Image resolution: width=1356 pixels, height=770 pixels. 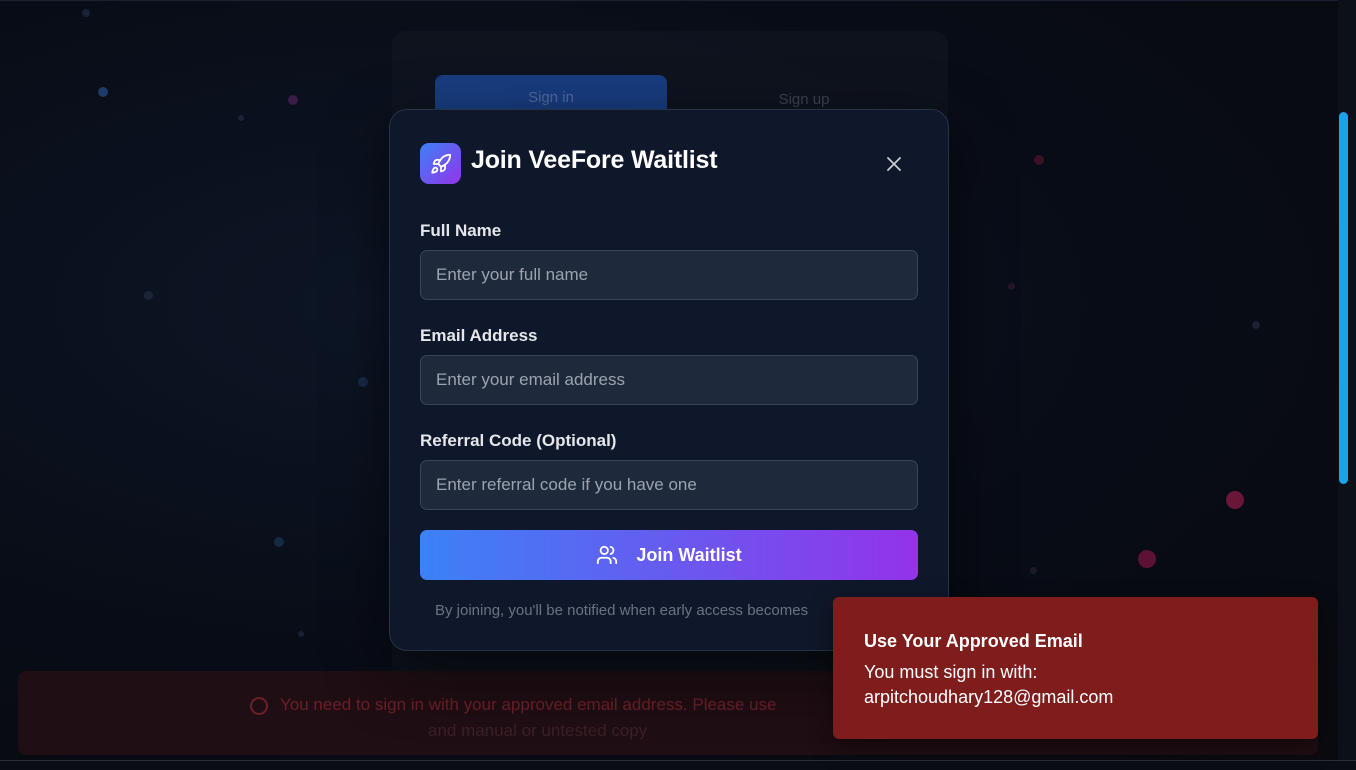 I want to click on join-waitlist-label: Join Waitlist, so click(x=689, y=554).